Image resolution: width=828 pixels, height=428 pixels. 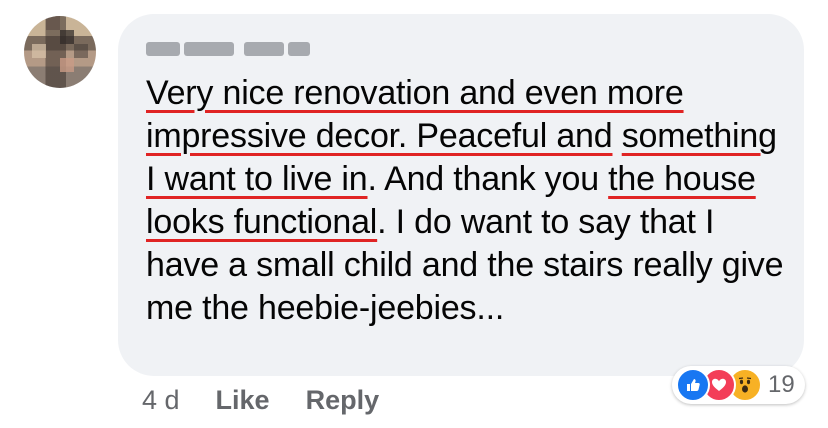 I want to click on reactions-summary: 19, so click(x=738, y=385).